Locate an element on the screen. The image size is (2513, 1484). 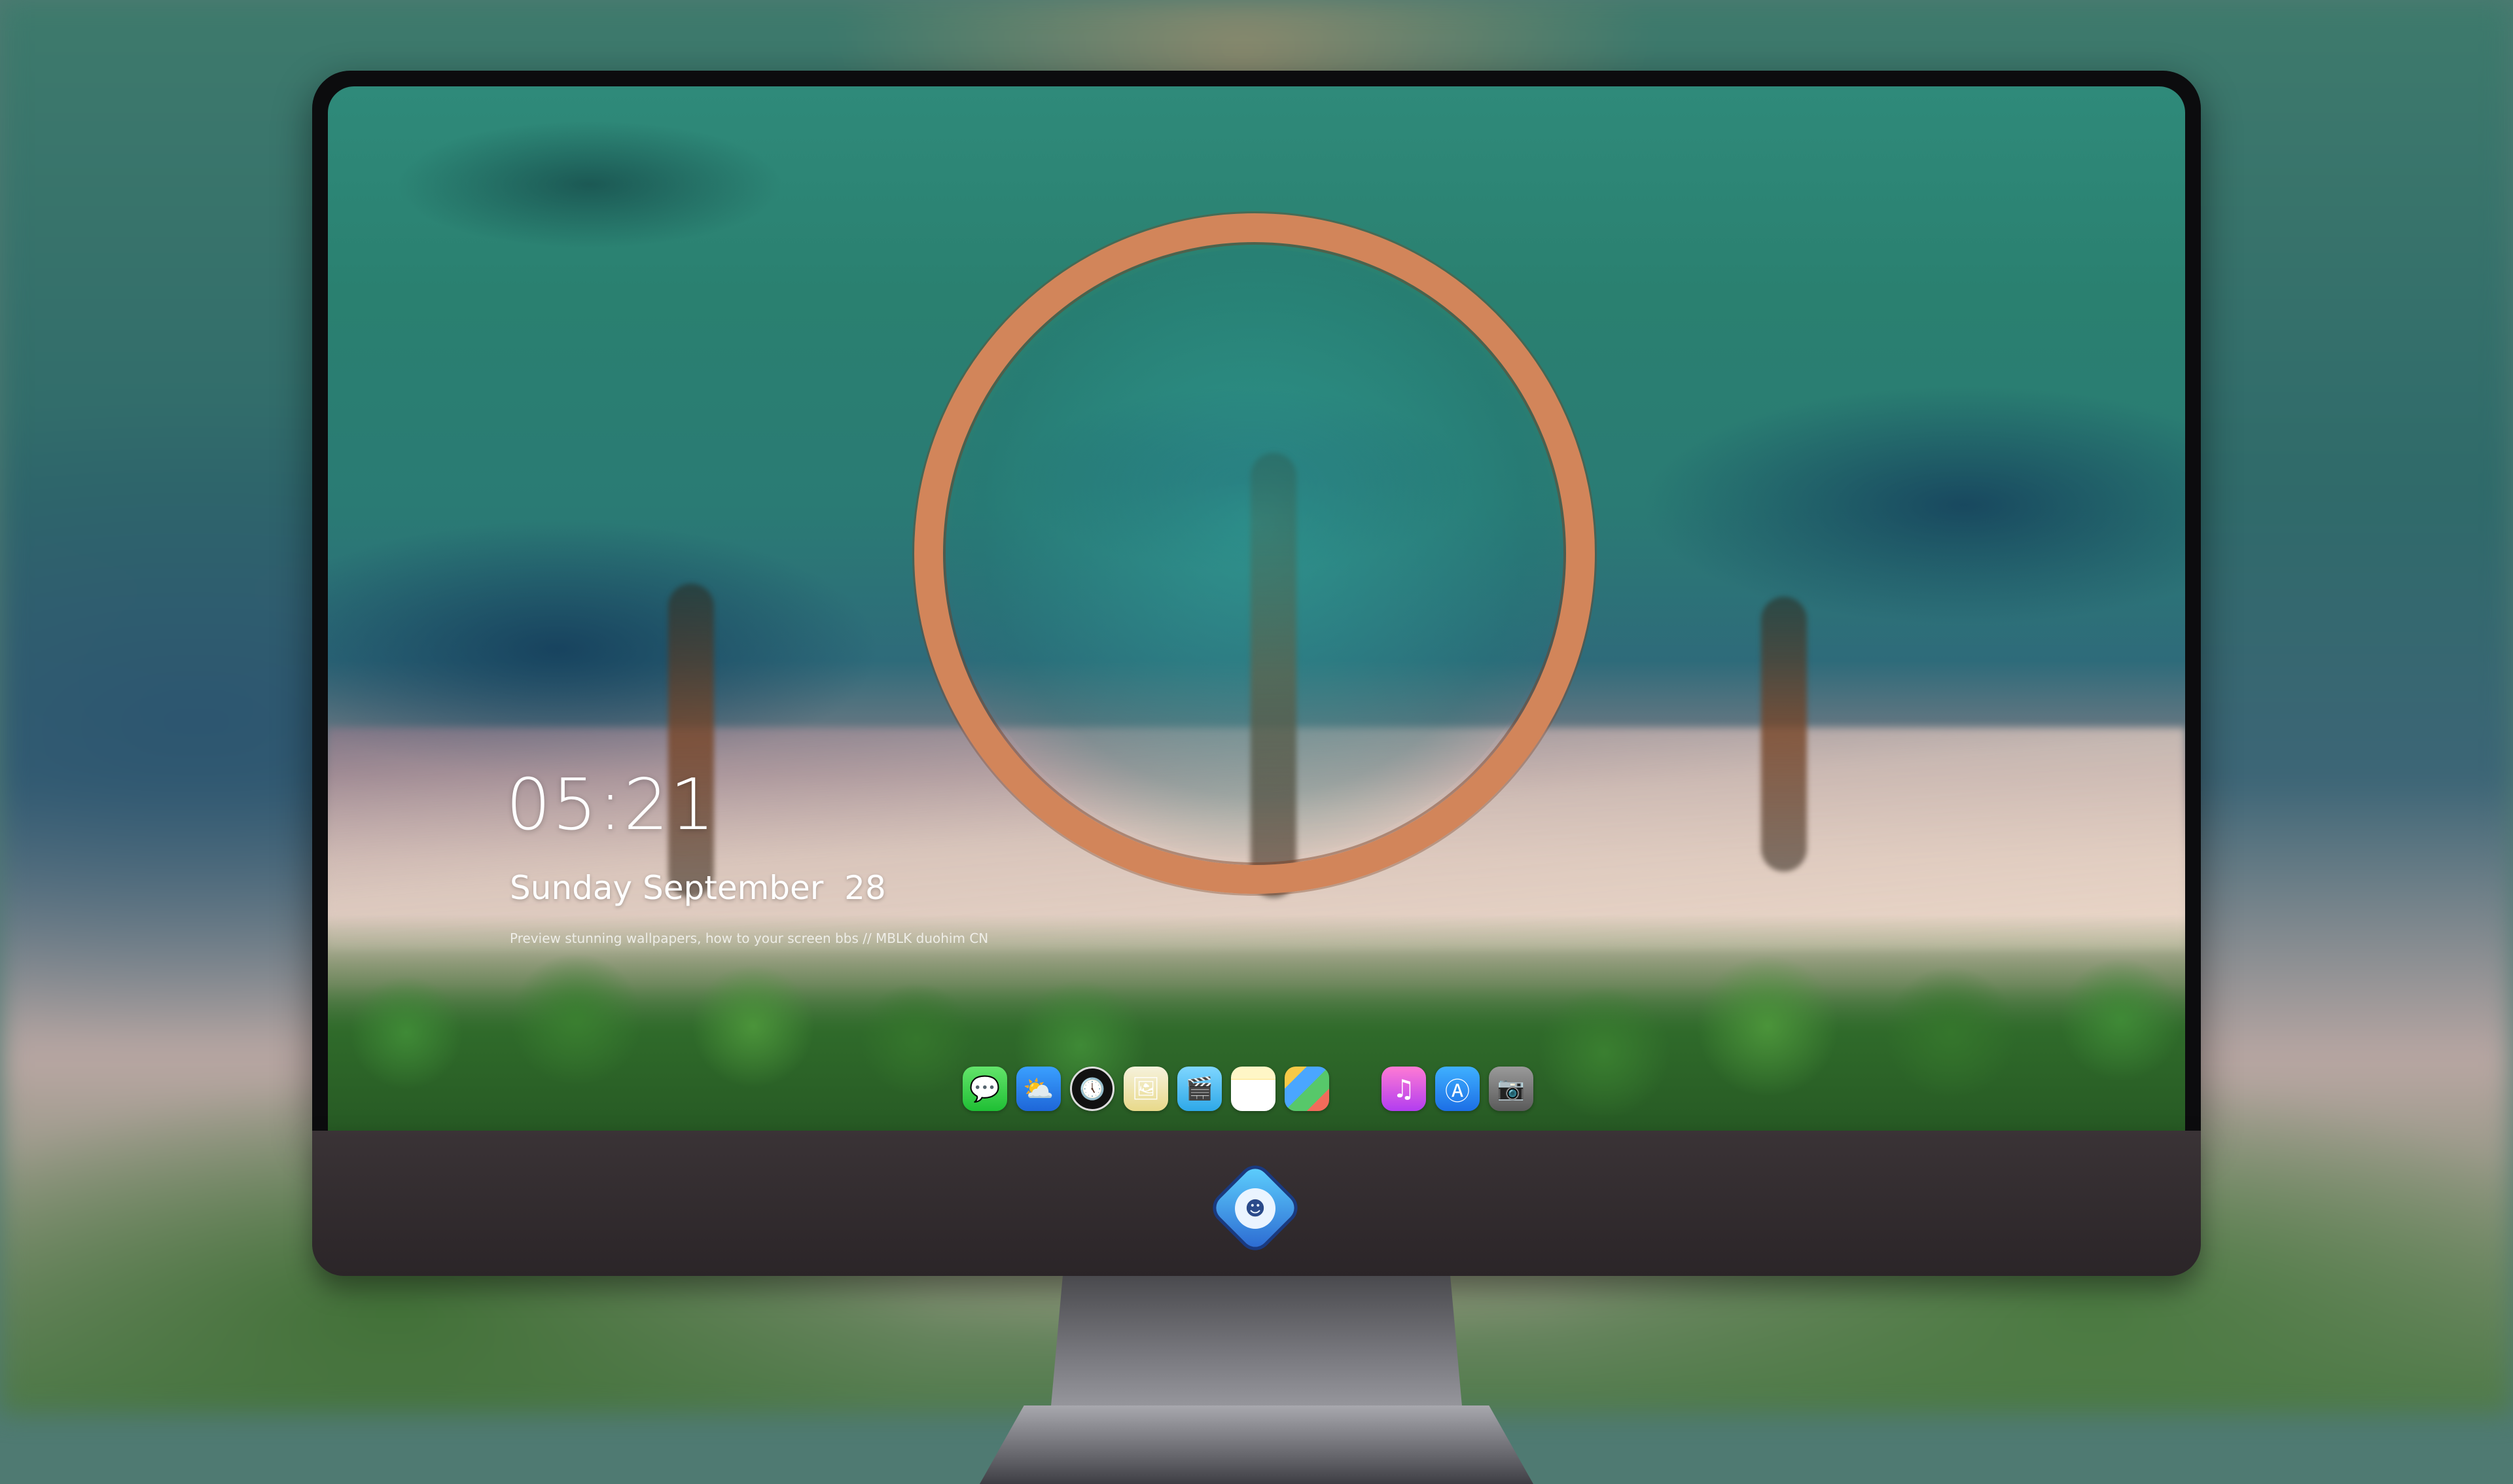
wallpaper-ring-boardwalk is located at coordinates (1254, 553).